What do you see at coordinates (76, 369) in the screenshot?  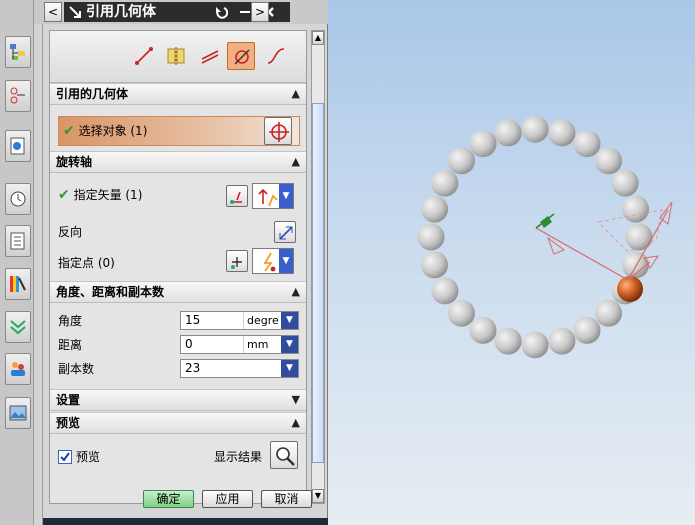 I see `copies-label: 副本数` at bounding box center [76, 369].